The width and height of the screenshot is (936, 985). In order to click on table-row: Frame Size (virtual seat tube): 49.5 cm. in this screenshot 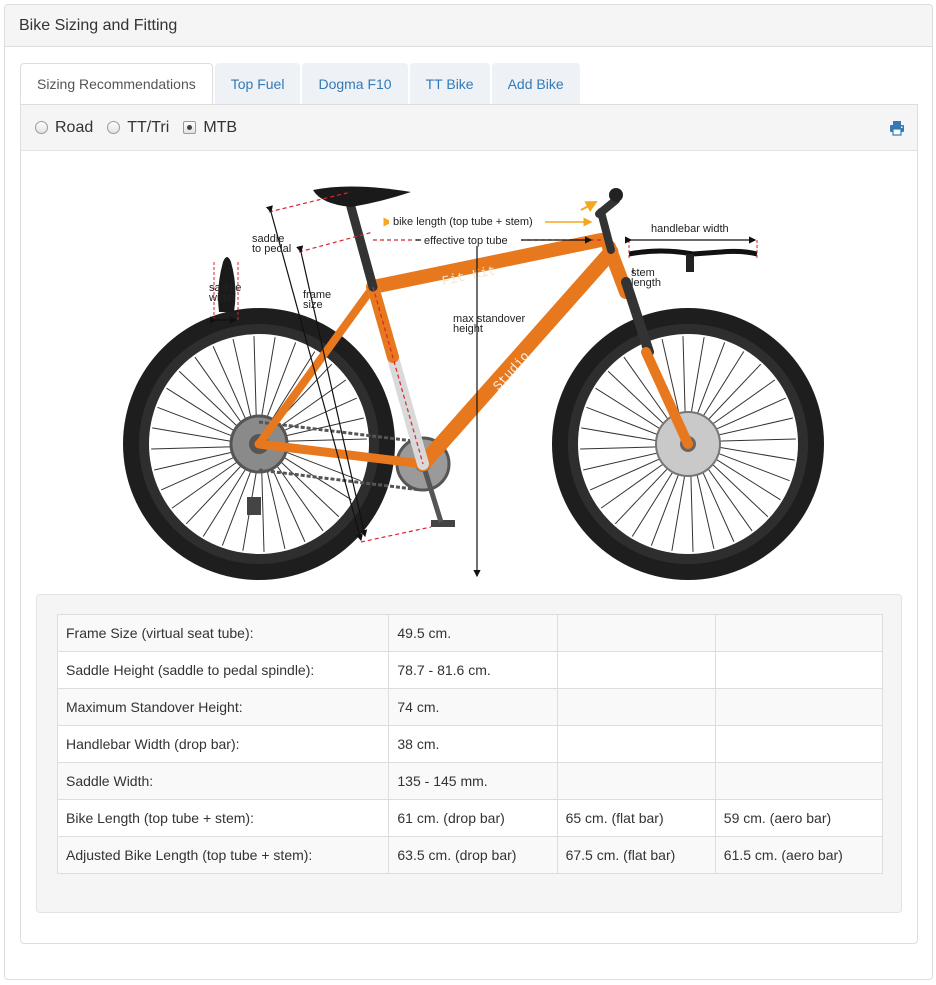, I will do `click(470, 633)`.